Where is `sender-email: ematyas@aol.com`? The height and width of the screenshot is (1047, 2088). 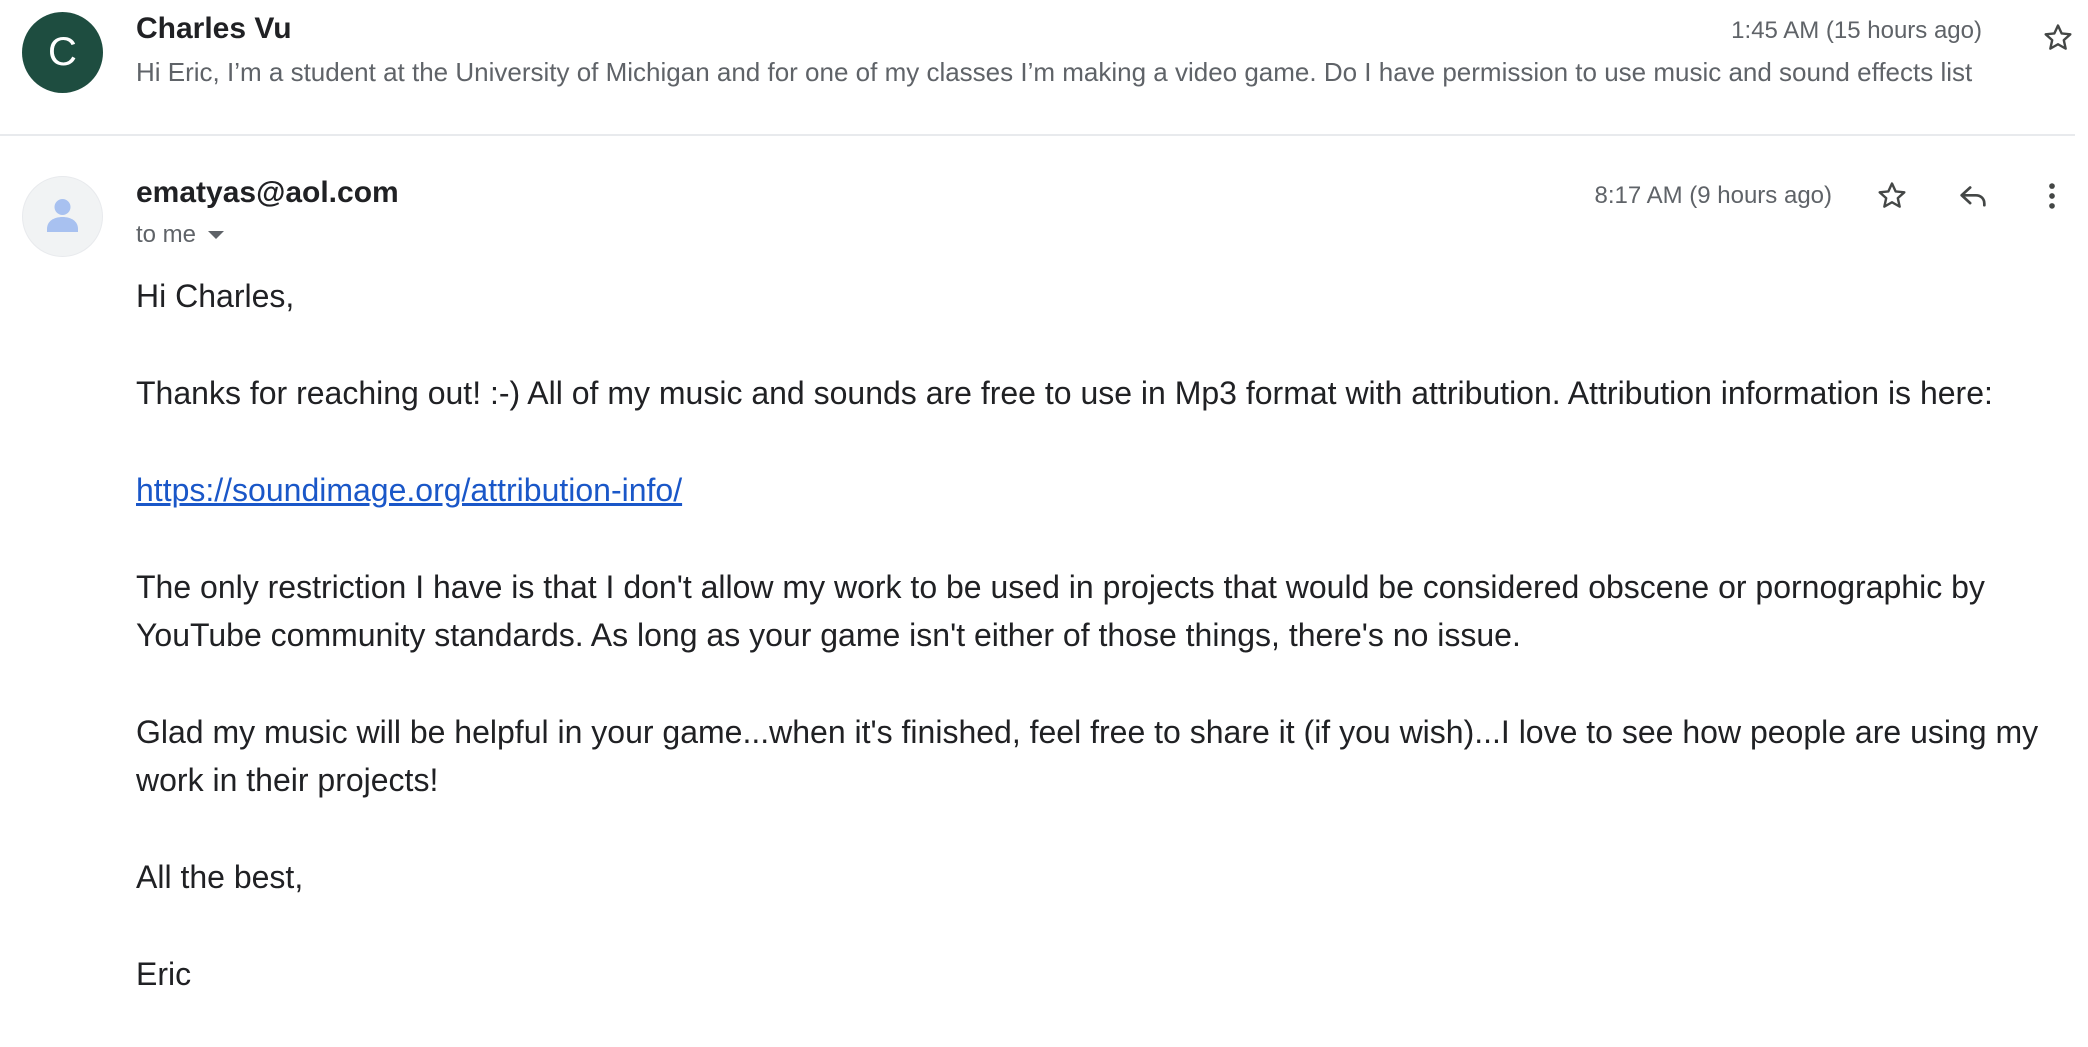 sender-email: ematyas@aol.com is located at coordinates (267, 192).